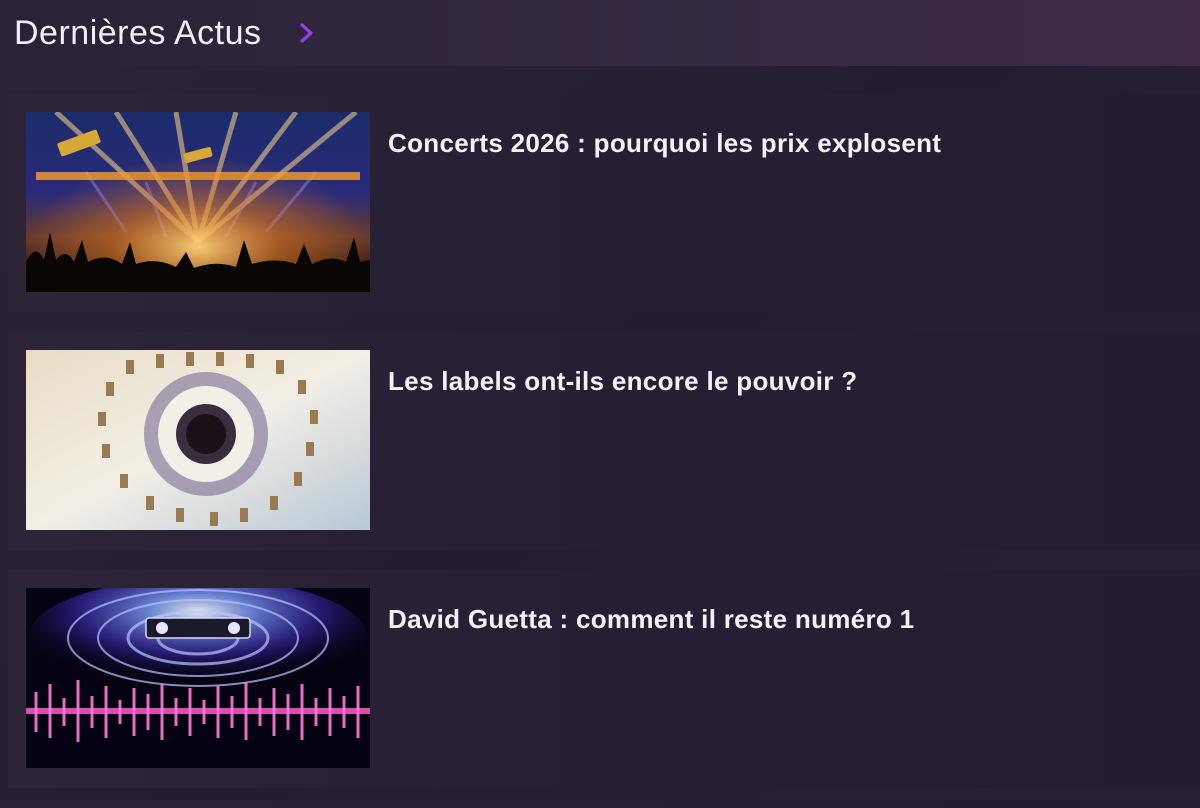  What do you see at coordinates (198, 202) in the screenshot?
I see `concert-stage-lights-image` at bounding box center [198, 202].